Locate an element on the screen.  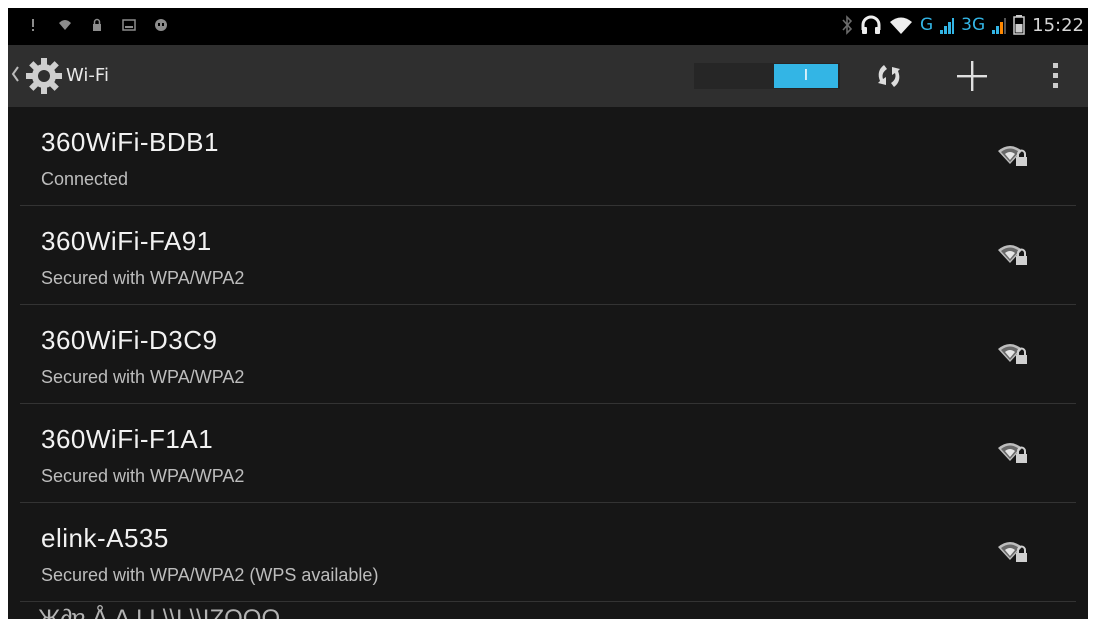
network-type-3g: 3G is located at coordinates (973, 25).